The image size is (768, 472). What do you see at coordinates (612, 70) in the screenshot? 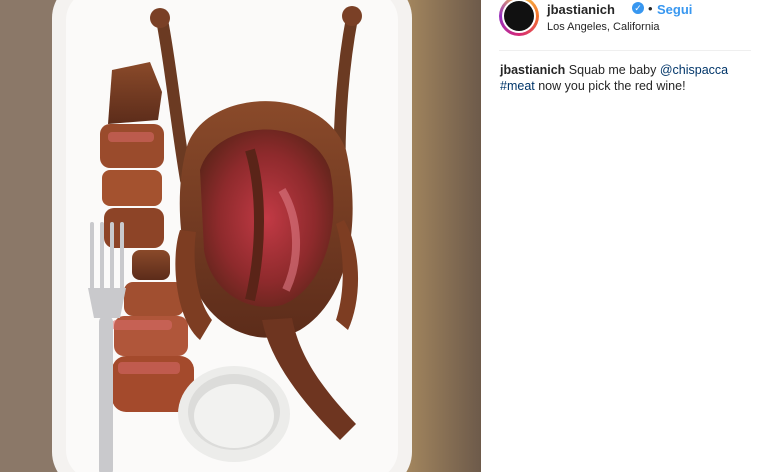
I see `caption-text: Squab me baby` at bounding box center [612, 70].